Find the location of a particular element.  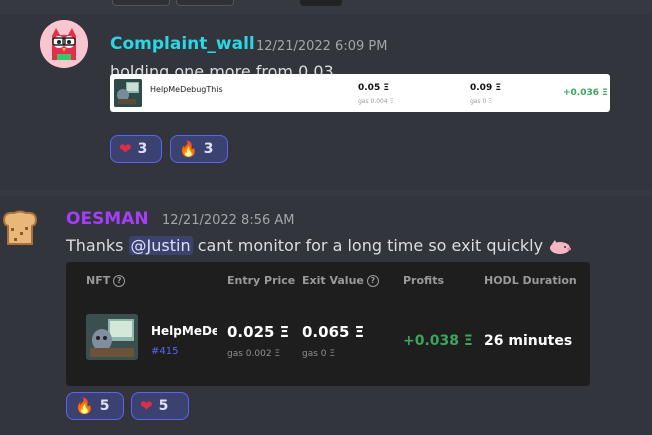

nft-token-id: #415 is located at coordinates (164, 351).